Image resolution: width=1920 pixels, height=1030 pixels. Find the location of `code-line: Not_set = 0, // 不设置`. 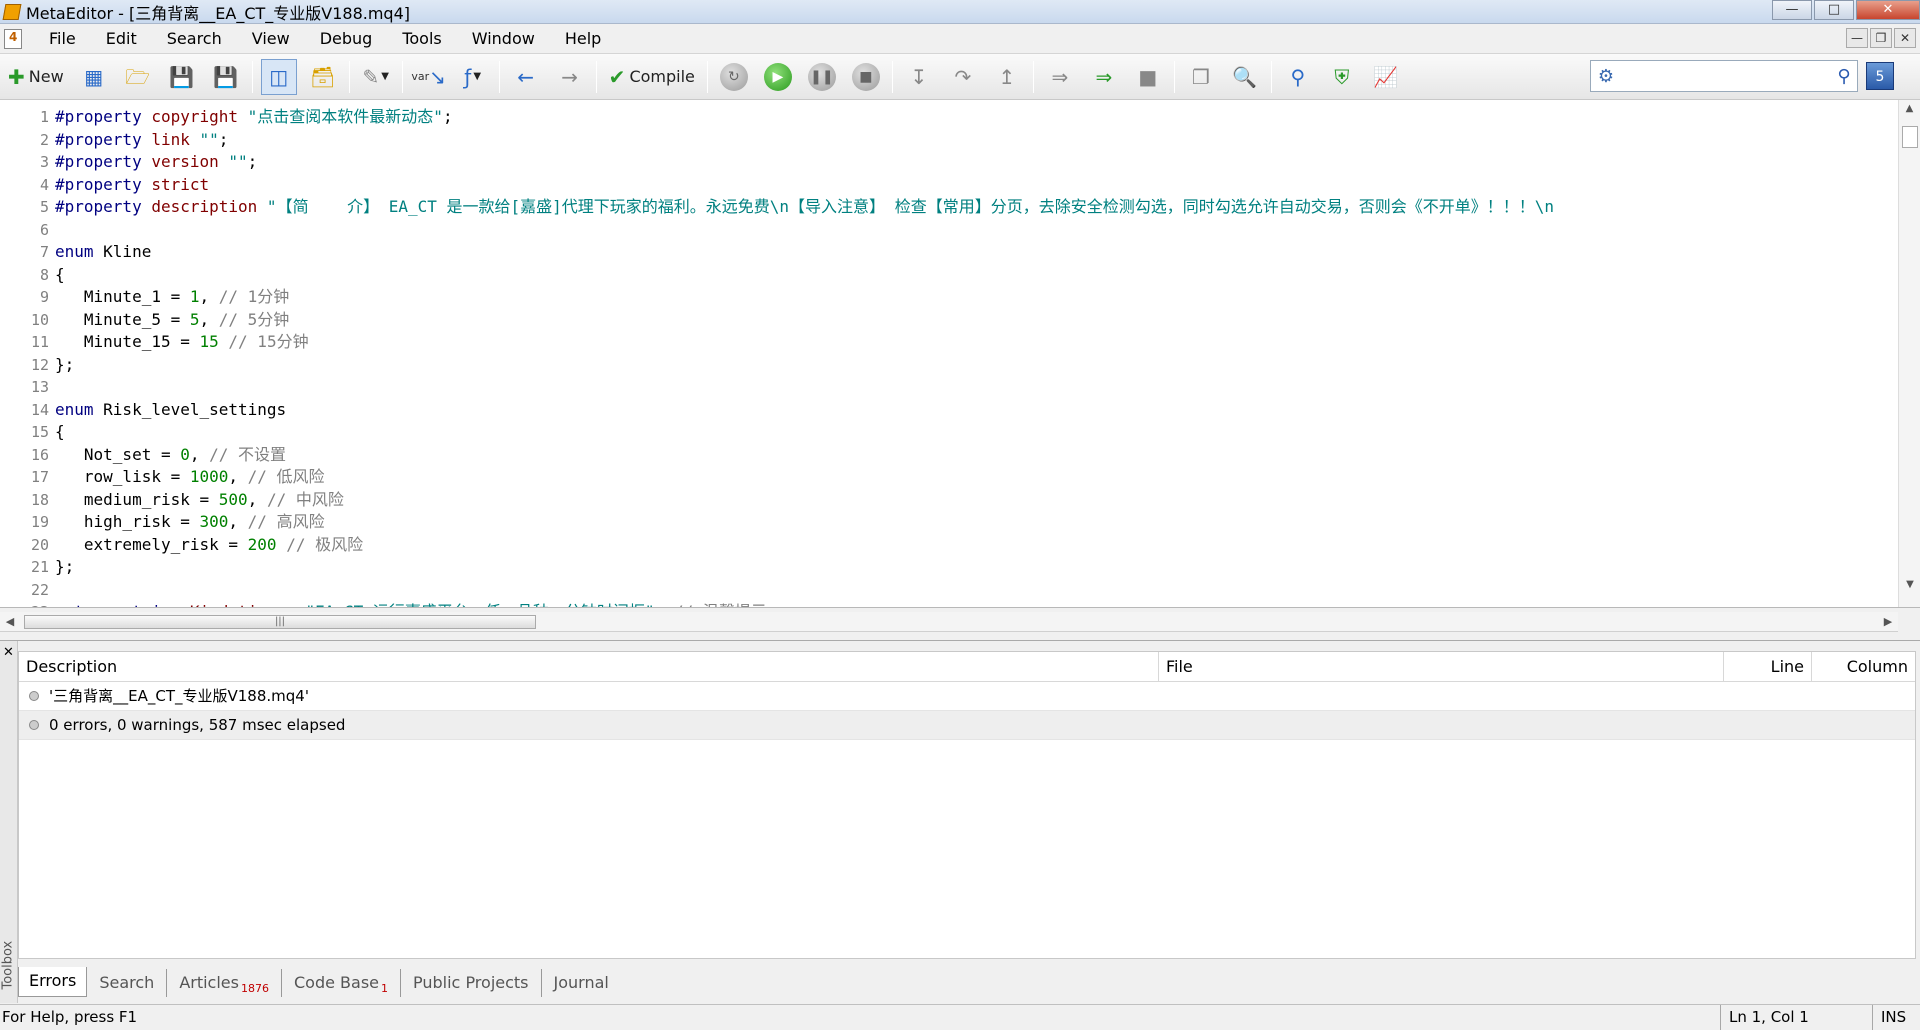

code-line: Not_set = 0, // 不设置 is located at coordinates (970, 455).